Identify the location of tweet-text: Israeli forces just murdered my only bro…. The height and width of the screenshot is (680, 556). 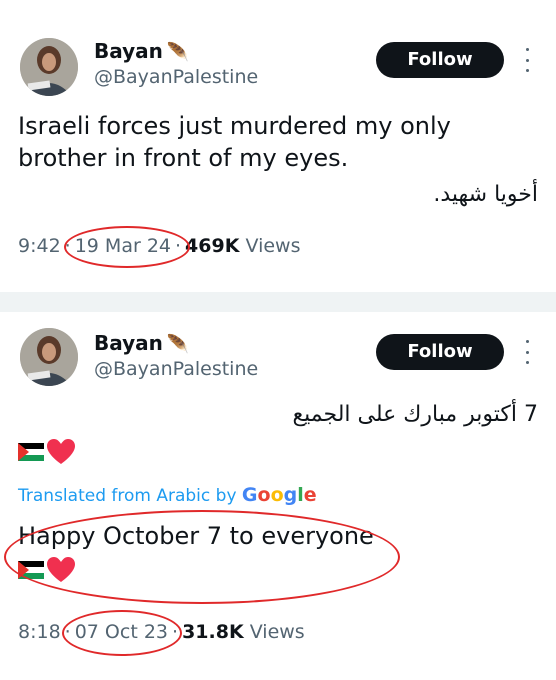
(234, 142).